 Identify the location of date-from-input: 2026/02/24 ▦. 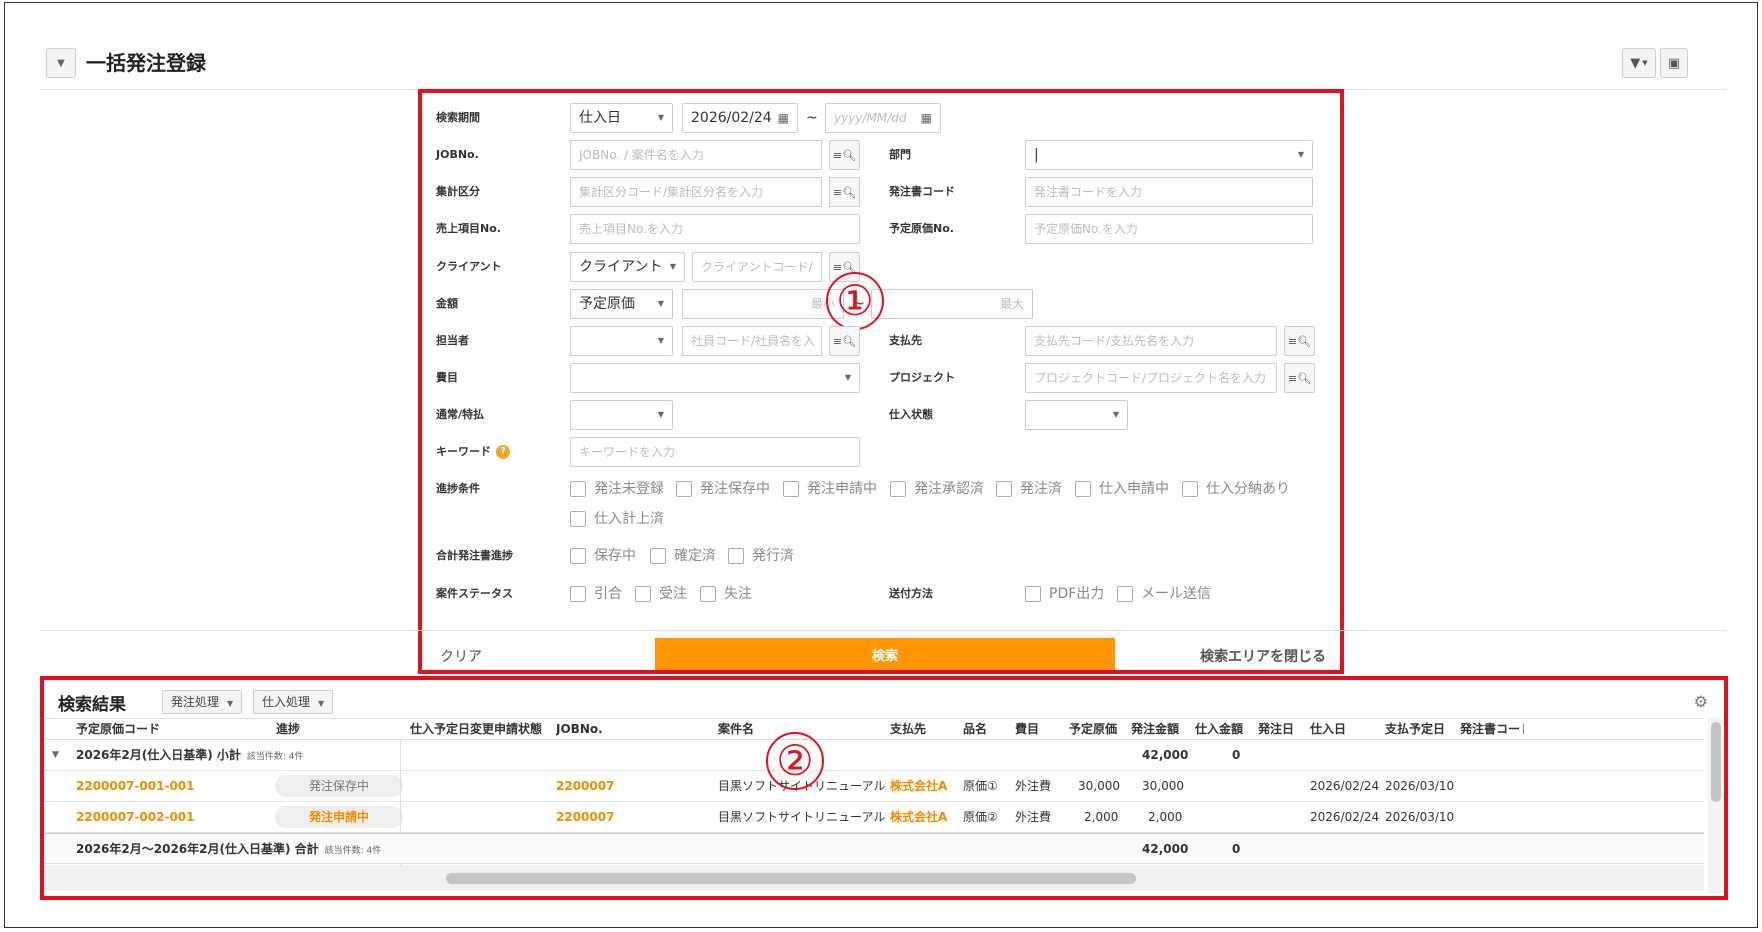
(740, 118).